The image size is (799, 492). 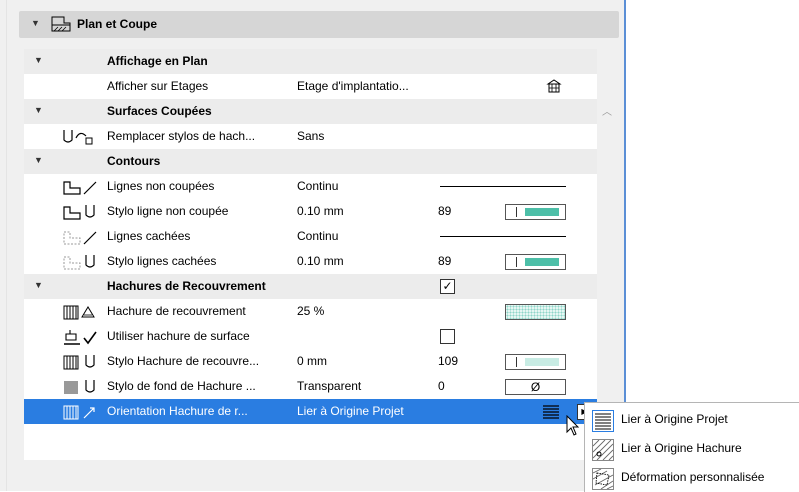 I want to click on fill-pattern-swatch, so click(x=535, y=312).